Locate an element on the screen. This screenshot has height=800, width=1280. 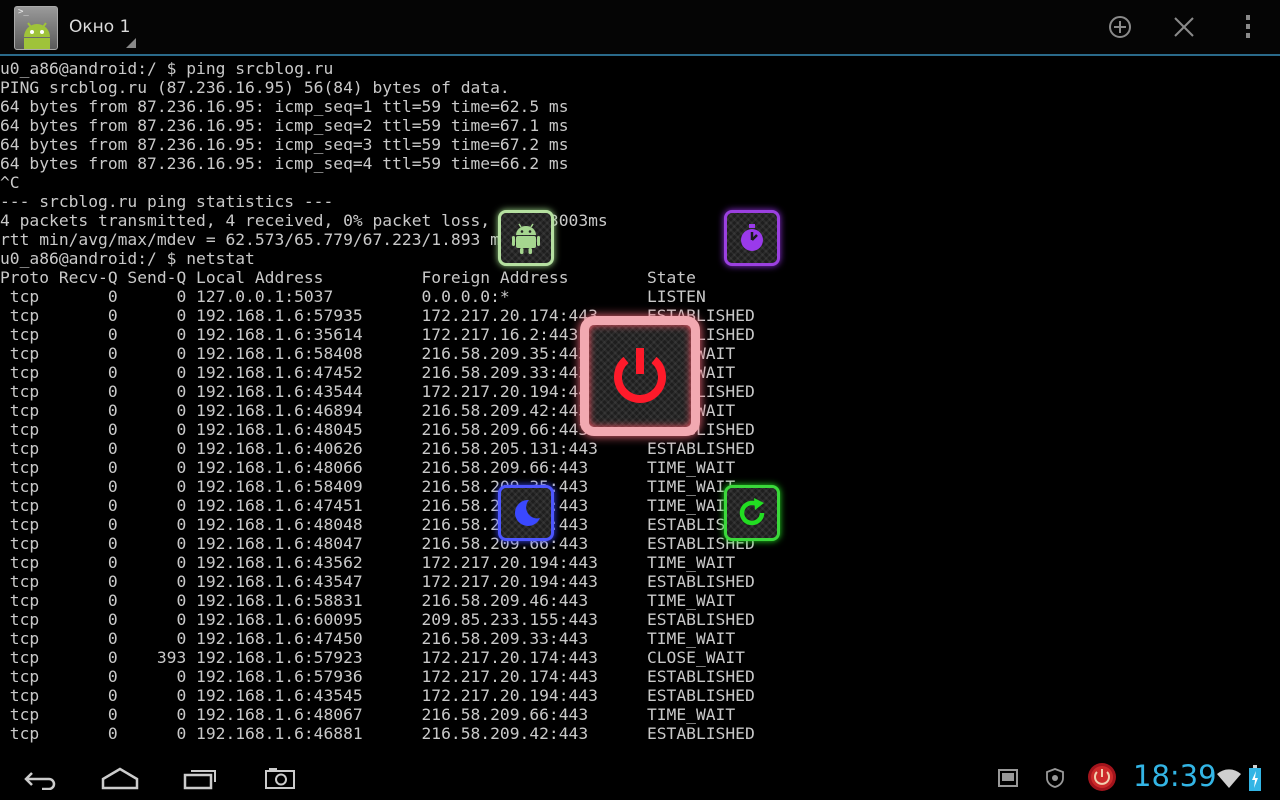
moon-icon is located at coordinates (527, 512).